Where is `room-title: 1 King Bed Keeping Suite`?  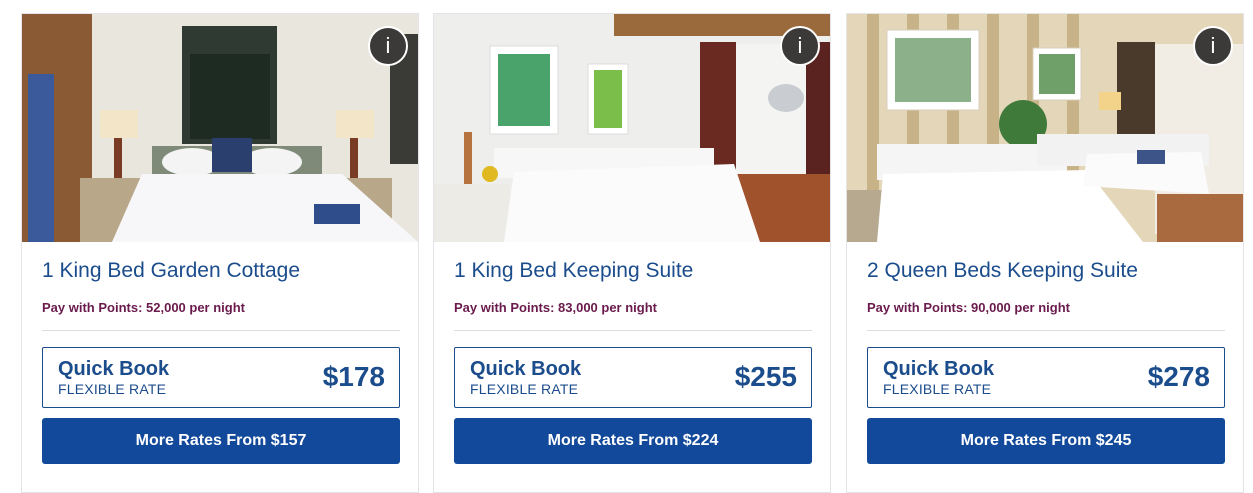
room-title: 1 King Bed Keeping Suite is located at coordinates (573, 271).